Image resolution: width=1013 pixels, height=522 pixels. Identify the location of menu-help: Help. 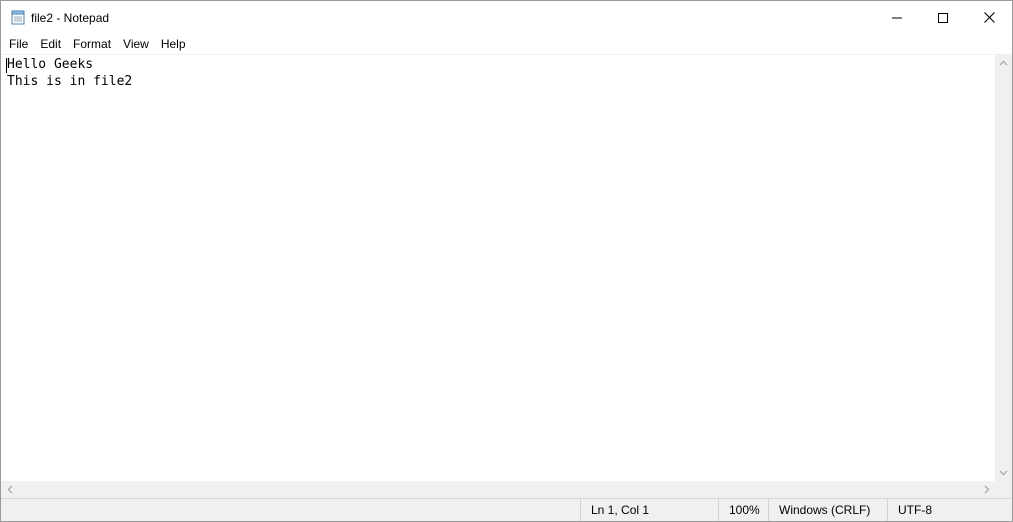
(173, 44).